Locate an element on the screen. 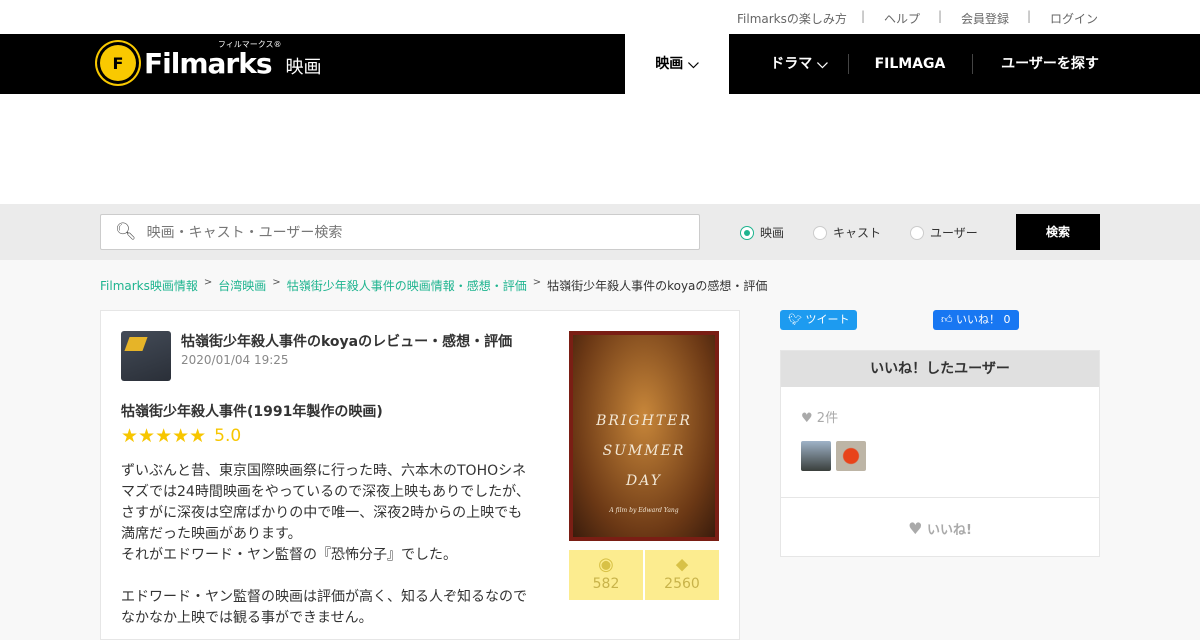  signup-link: 会員登録 is located at coordinates (985, 18).